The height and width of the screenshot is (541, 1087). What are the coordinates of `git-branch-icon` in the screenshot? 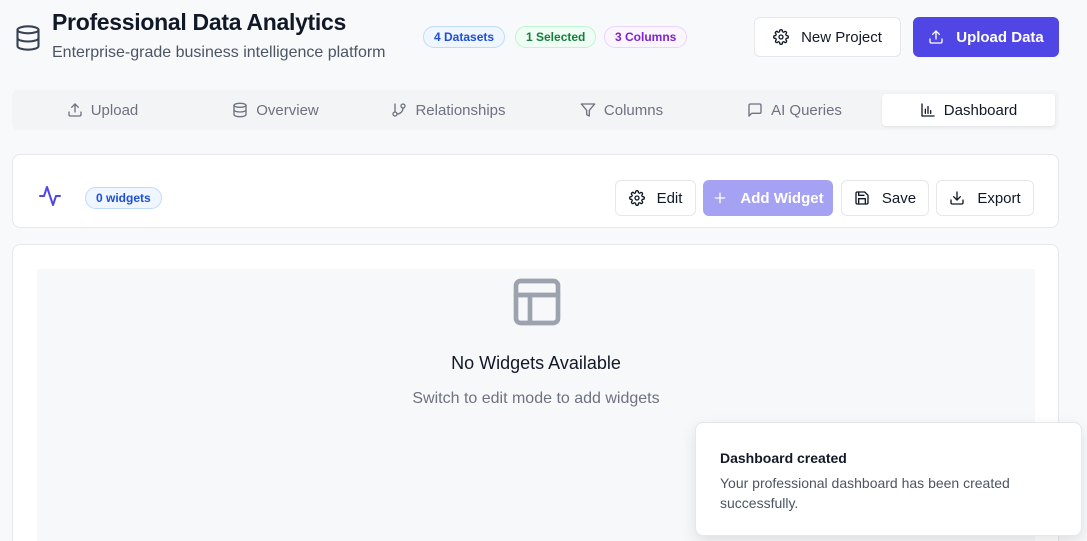 It's located at (399, 110).